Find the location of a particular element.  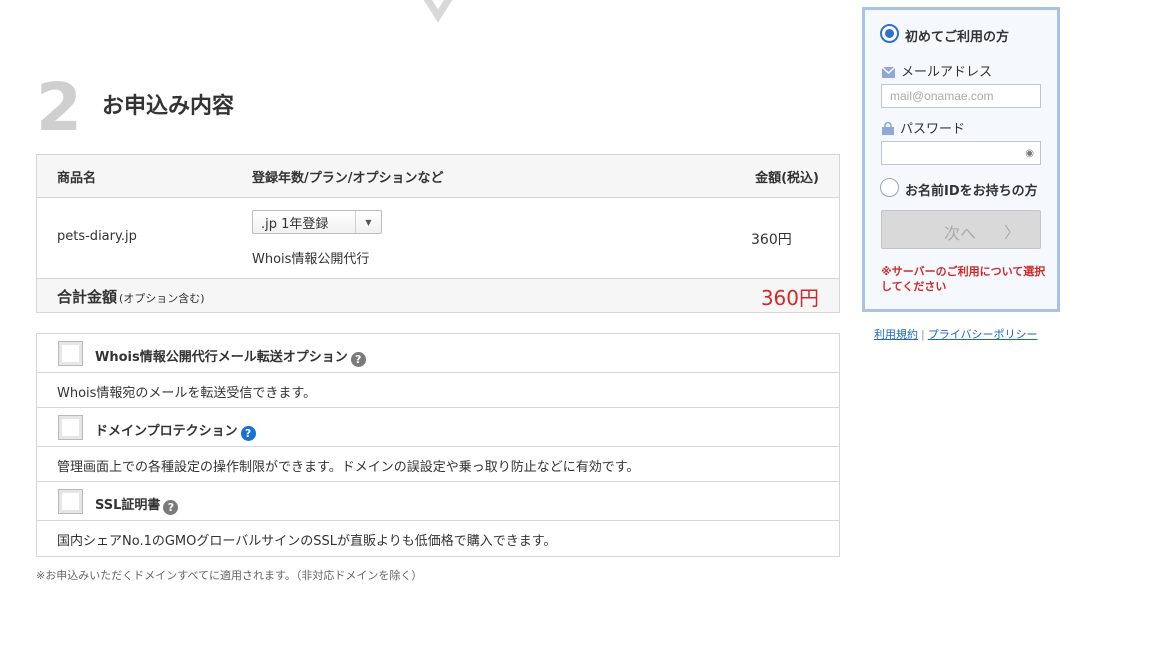

server-selection-warning: ※サーバーのご利用について選択してください is located at coordinates (963, 279).